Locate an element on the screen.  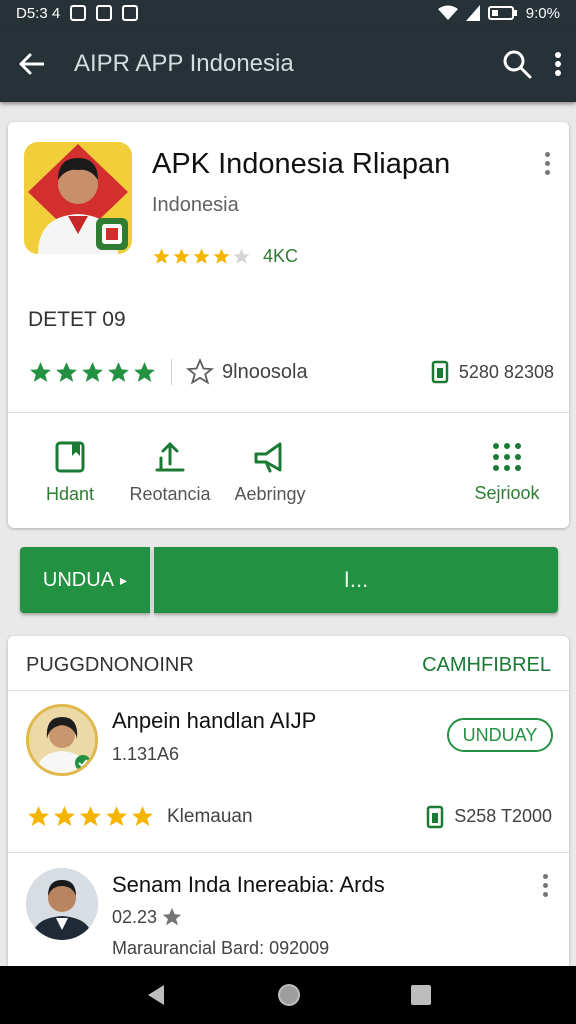
quick-action-label: Hdant is located at coordinates (70, 493).